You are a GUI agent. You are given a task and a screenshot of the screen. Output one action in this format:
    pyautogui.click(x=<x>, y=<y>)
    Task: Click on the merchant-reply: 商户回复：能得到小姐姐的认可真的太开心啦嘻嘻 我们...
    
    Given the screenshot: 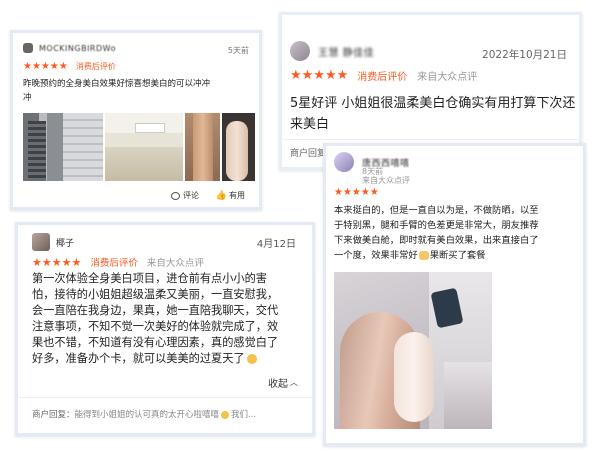 What is the action you would take?
    pyautogui.click(x=144, y=415)
    